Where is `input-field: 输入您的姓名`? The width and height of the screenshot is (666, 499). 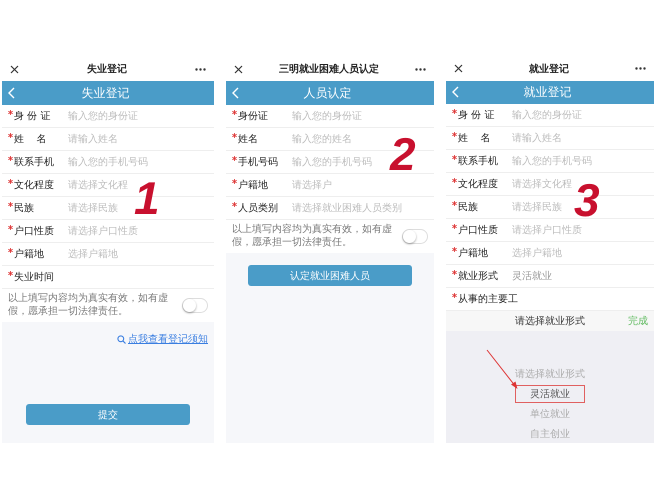 input-field: 输入您的姓名 is located at coordinates (322, 139).